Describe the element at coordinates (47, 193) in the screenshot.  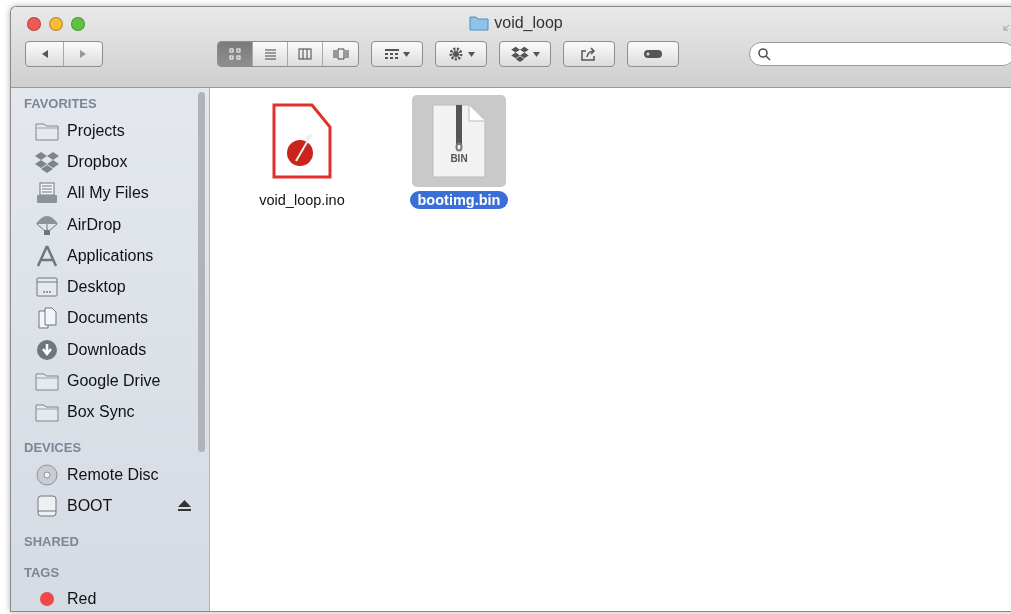
I see `file-cabinet-icon` at that location.